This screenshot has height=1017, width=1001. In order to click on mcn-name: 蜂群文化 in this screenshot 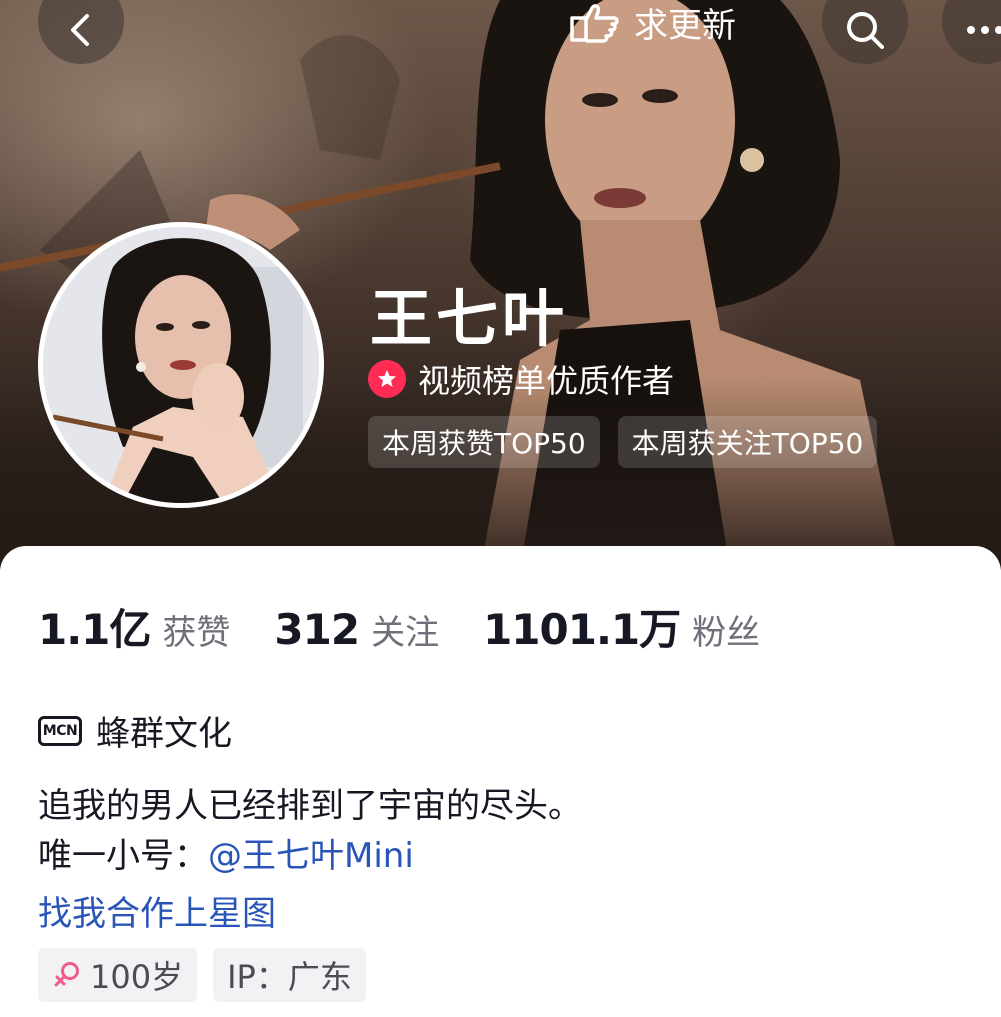, I will do `click(164, 734)`.